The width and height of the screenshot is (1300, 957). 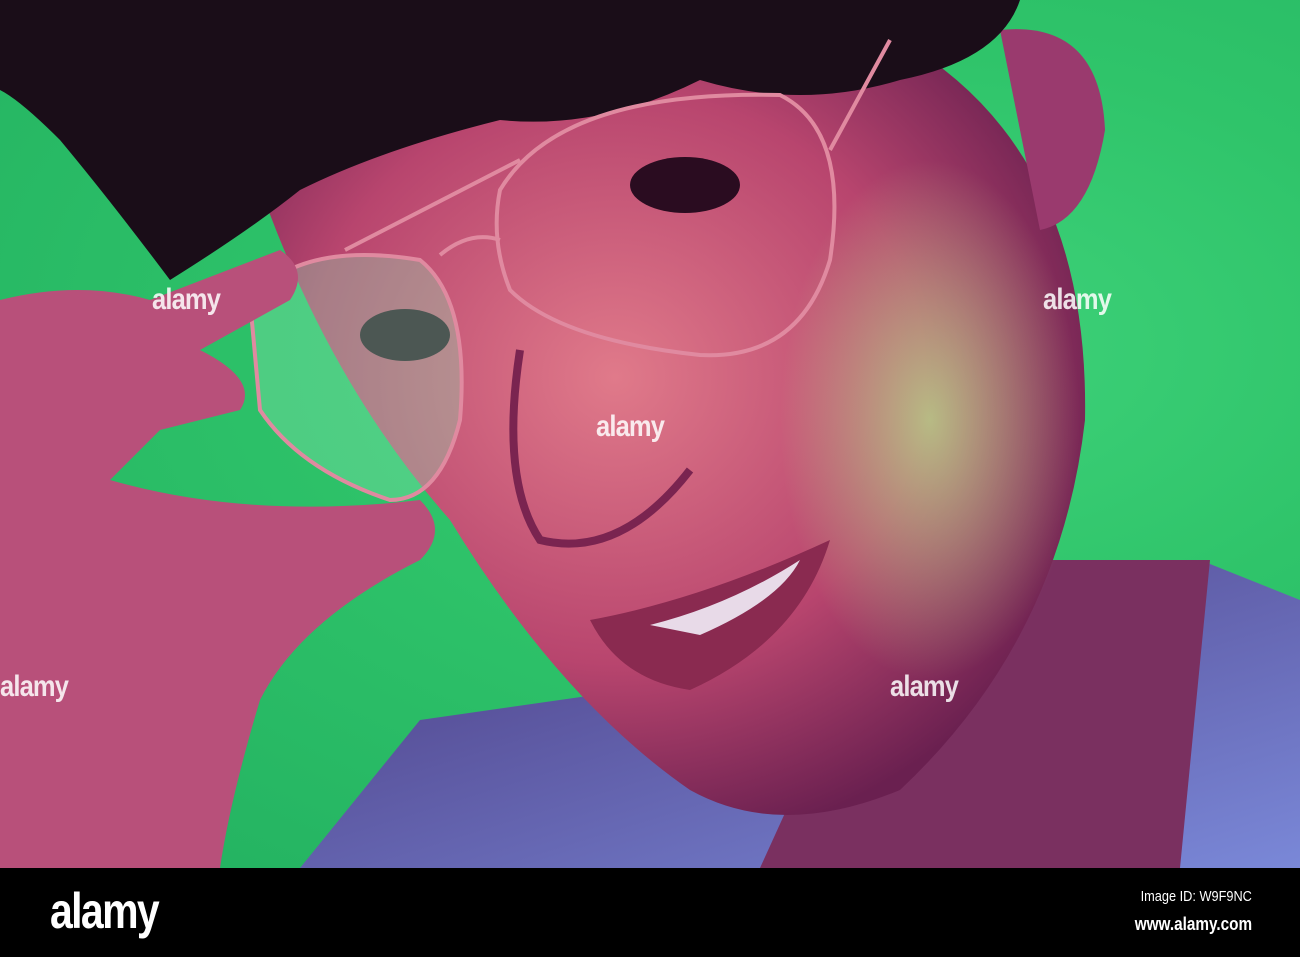 I want to click on site-url: www.alamy.com, so click(x=1193, y=924).